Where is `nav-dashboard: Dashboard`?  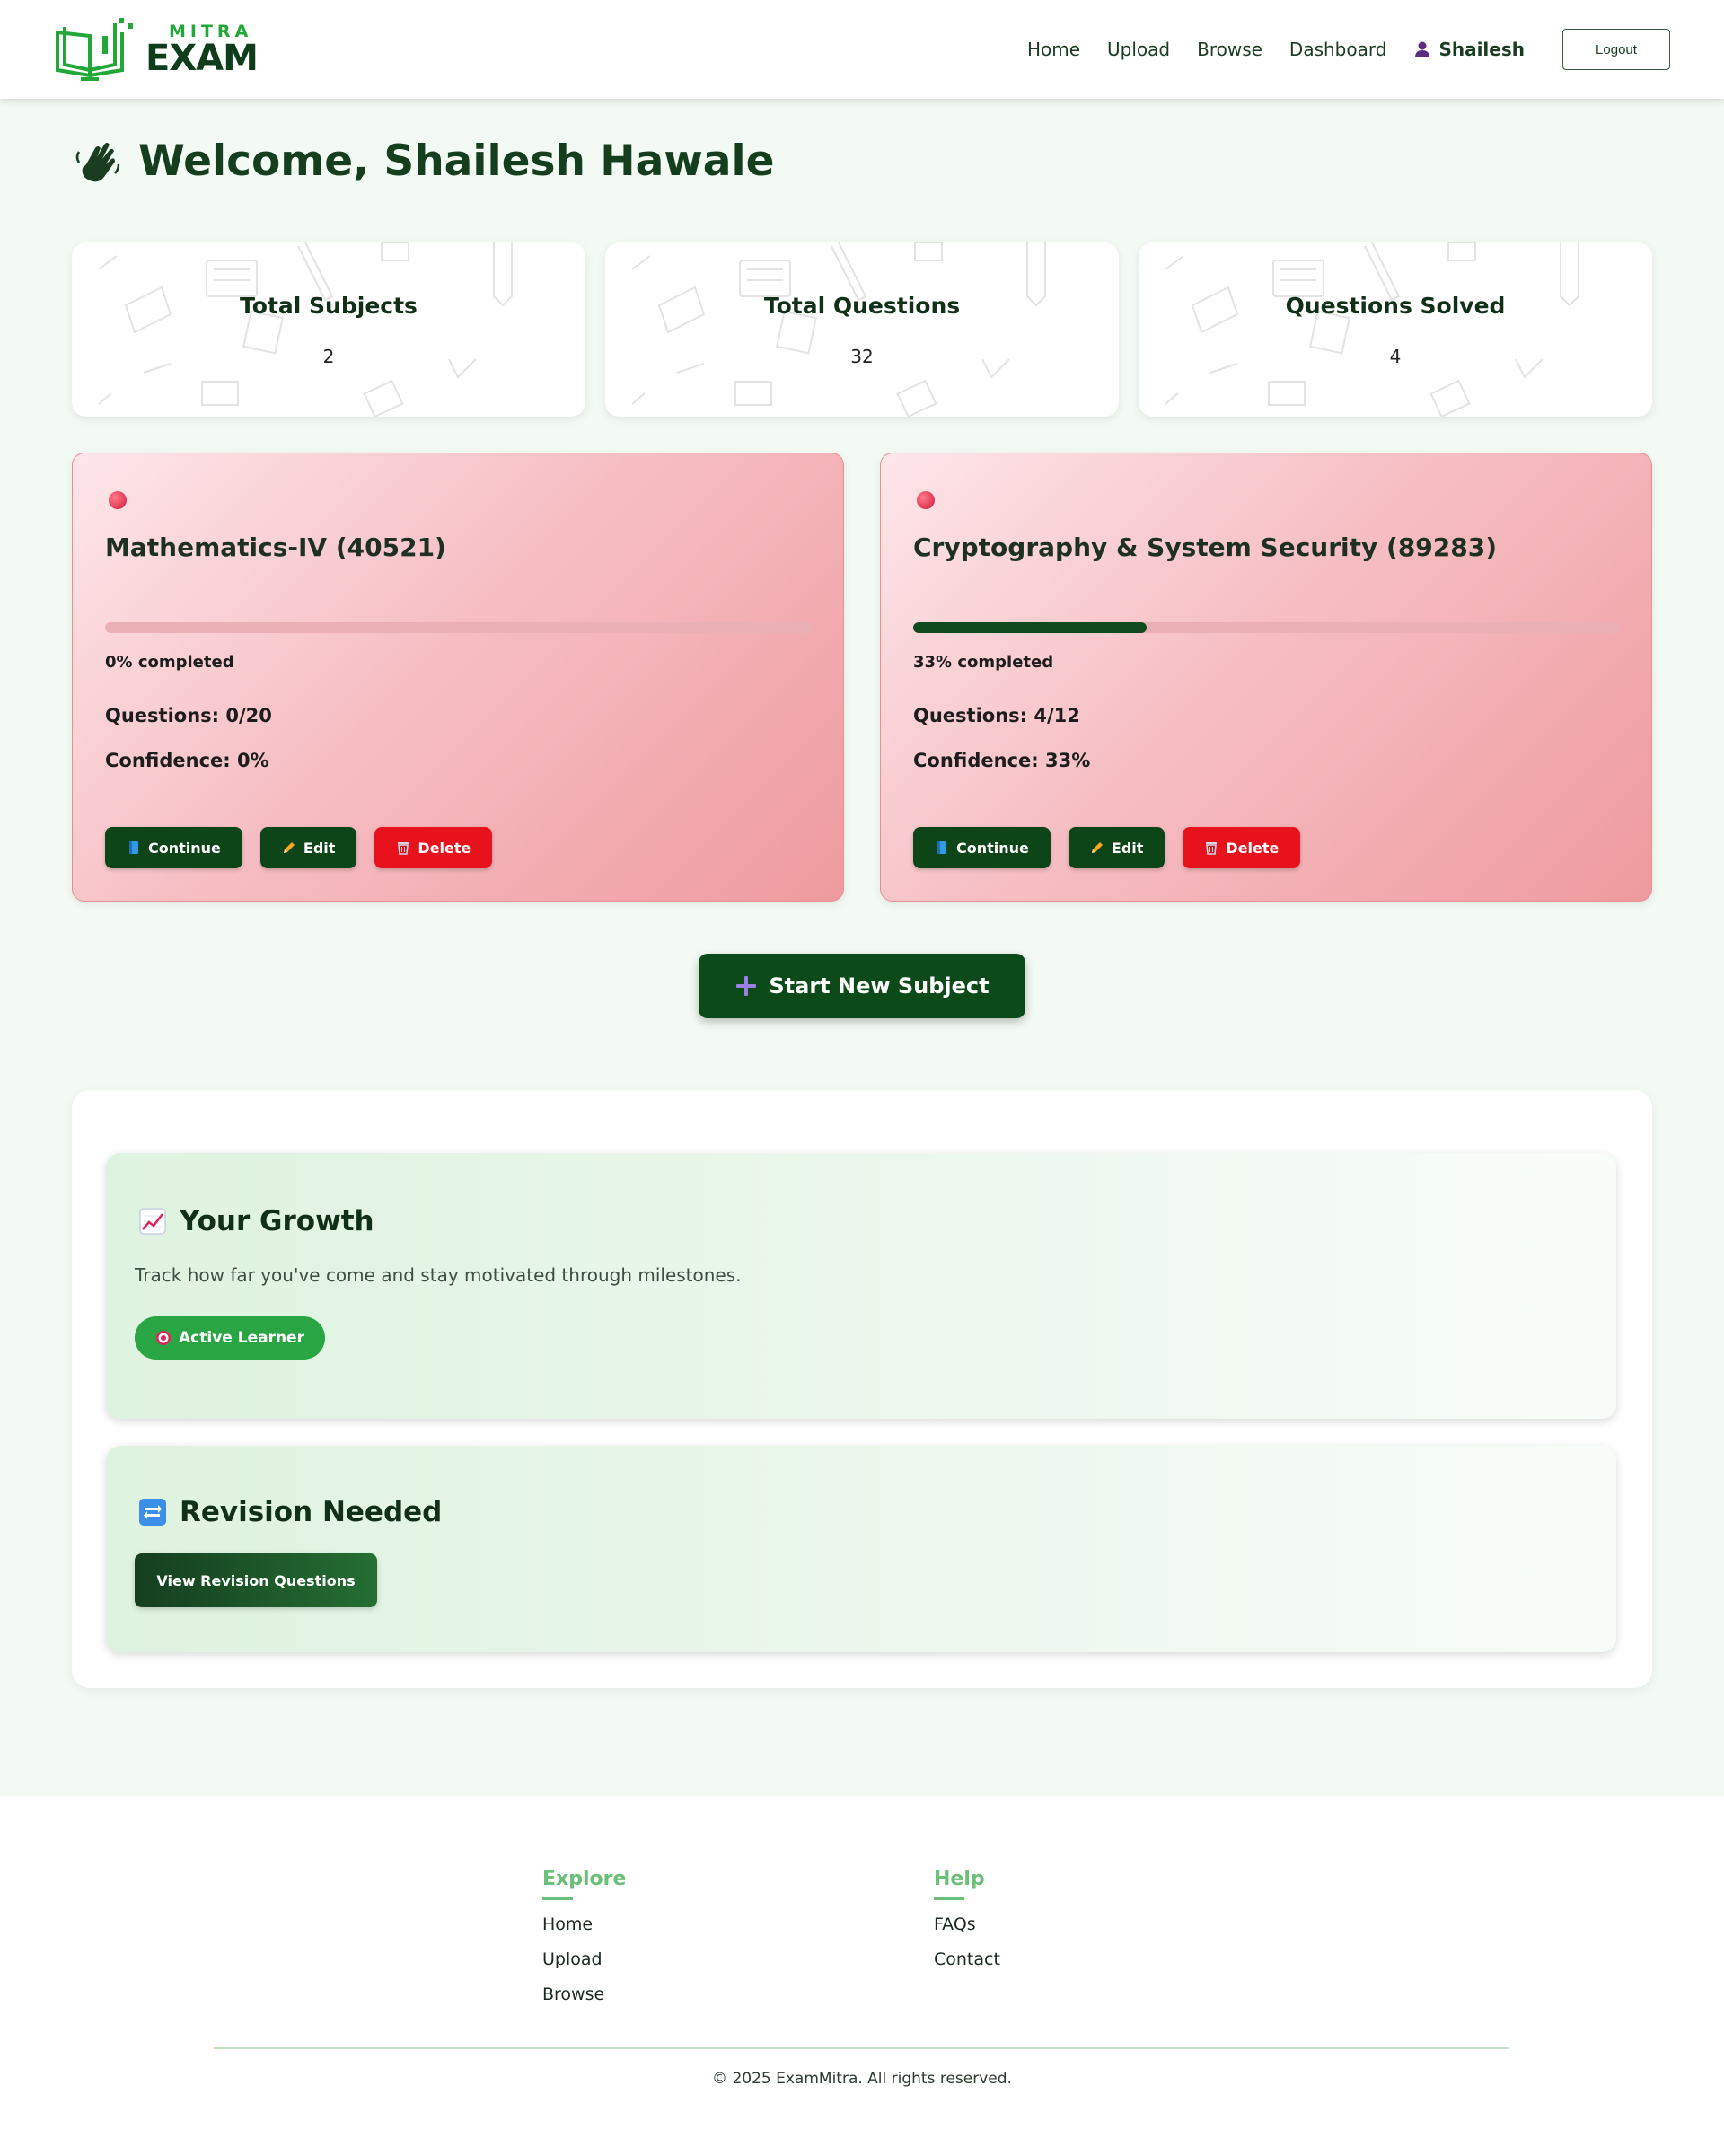 nav-dashboard: Dashboard is located at coordinates (1338, 49).